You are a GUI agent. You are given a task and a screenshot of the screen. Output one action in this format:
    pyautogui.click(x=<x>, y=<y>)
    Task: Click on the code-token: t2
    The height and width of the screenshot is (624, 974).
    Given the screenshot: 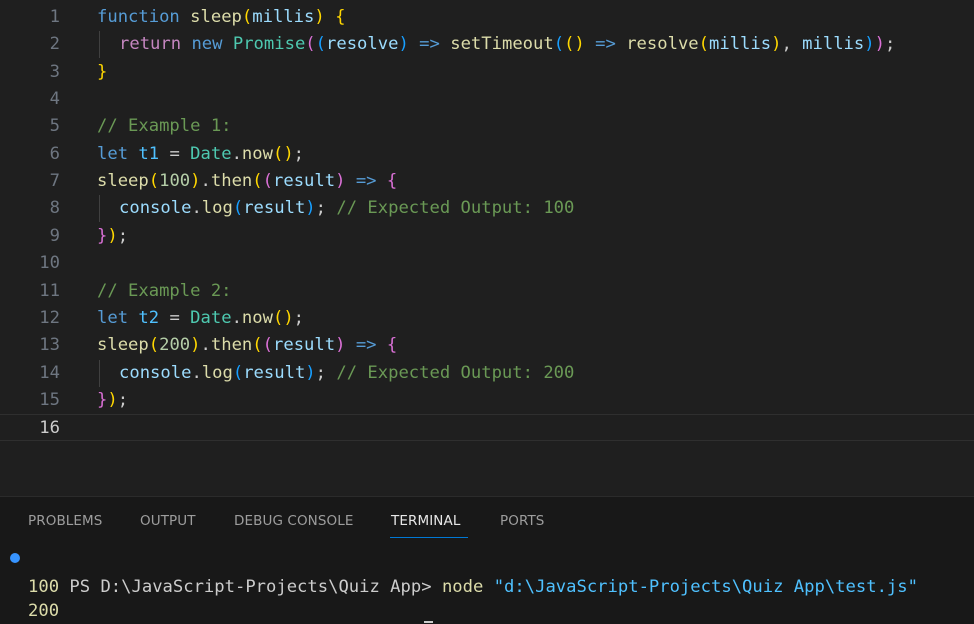 What is the action you would take?
    pyautogui.click(x=149, y=317)
    